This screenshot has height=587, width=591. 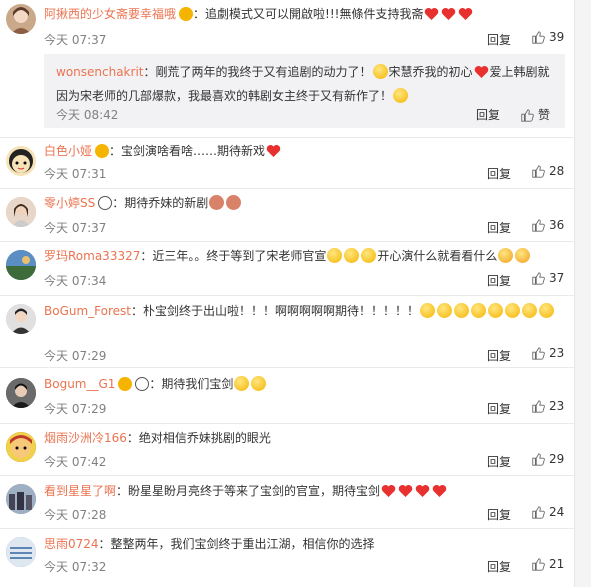 What do you see at coordinates (187, 151) in the screenshot?
I see `comment-text: ：宝剑演啥看啥……期待新戏` at bounding box center [187, 151].